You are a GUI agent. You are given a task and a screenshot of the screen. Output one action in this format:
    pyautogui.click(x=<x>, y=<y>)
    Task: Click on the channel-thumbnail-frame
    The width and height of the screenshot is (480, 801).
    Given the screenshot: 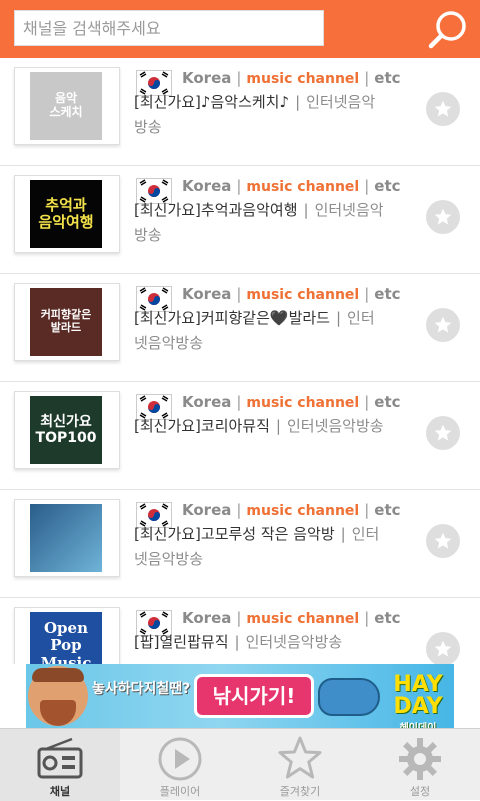 What is the action you would take?
    pyautogui.click(x=67, y=538)
    